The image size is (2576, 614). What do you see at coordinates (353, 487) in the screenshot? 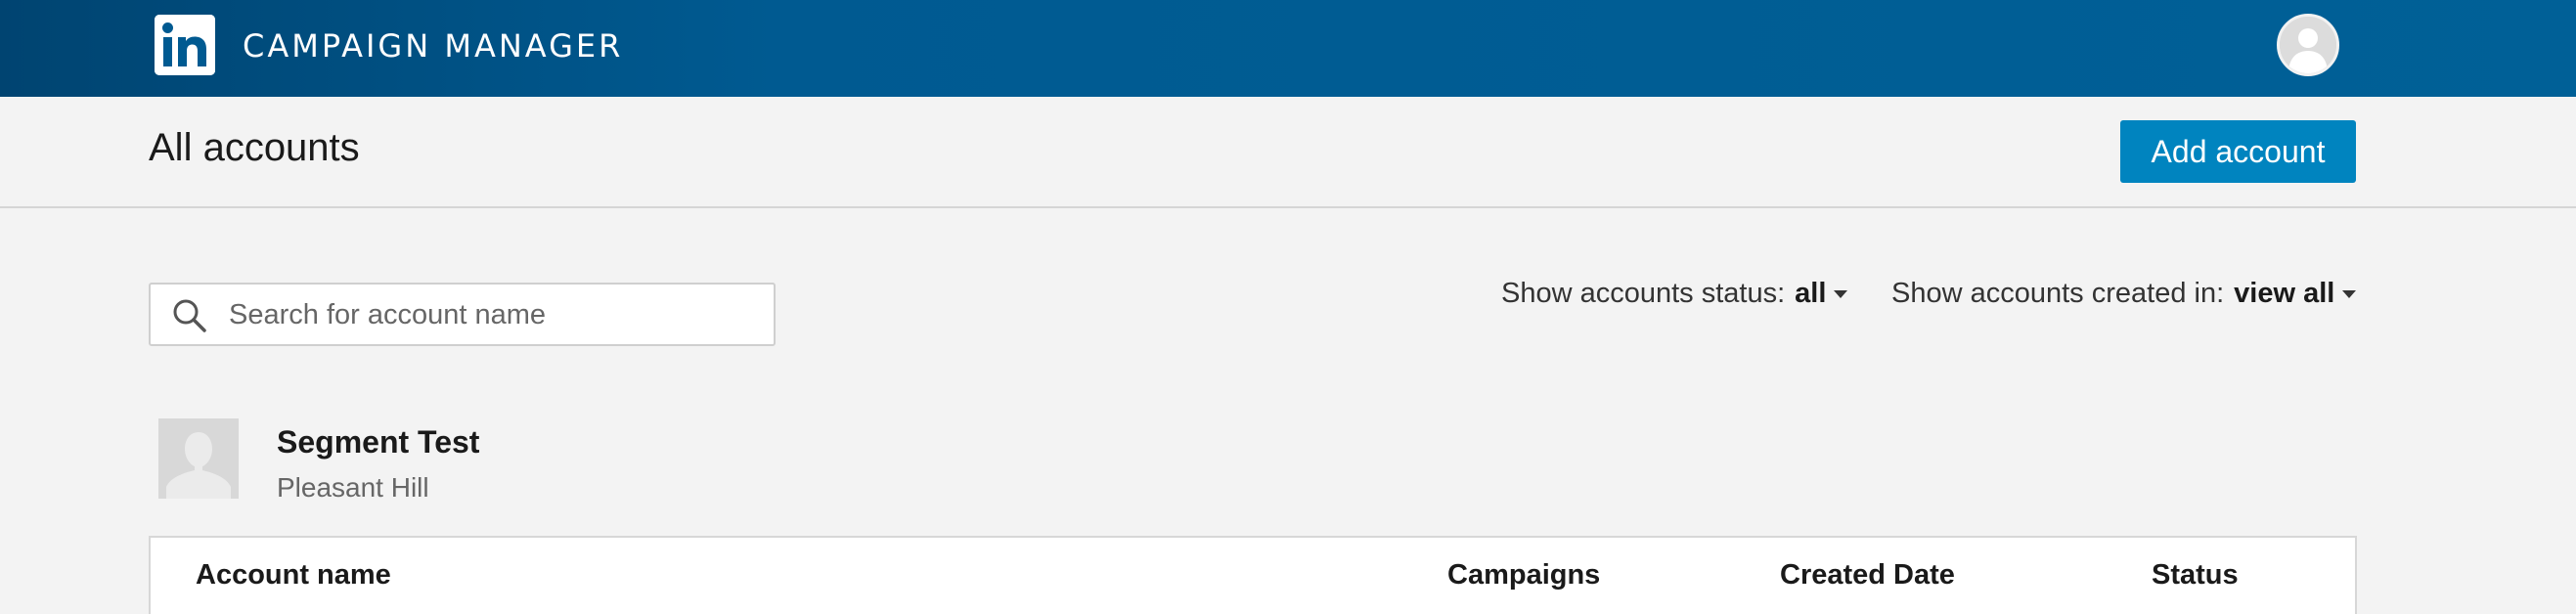
I see `account-group-location: Pleasant Hill` at bounding box center [353, 487].